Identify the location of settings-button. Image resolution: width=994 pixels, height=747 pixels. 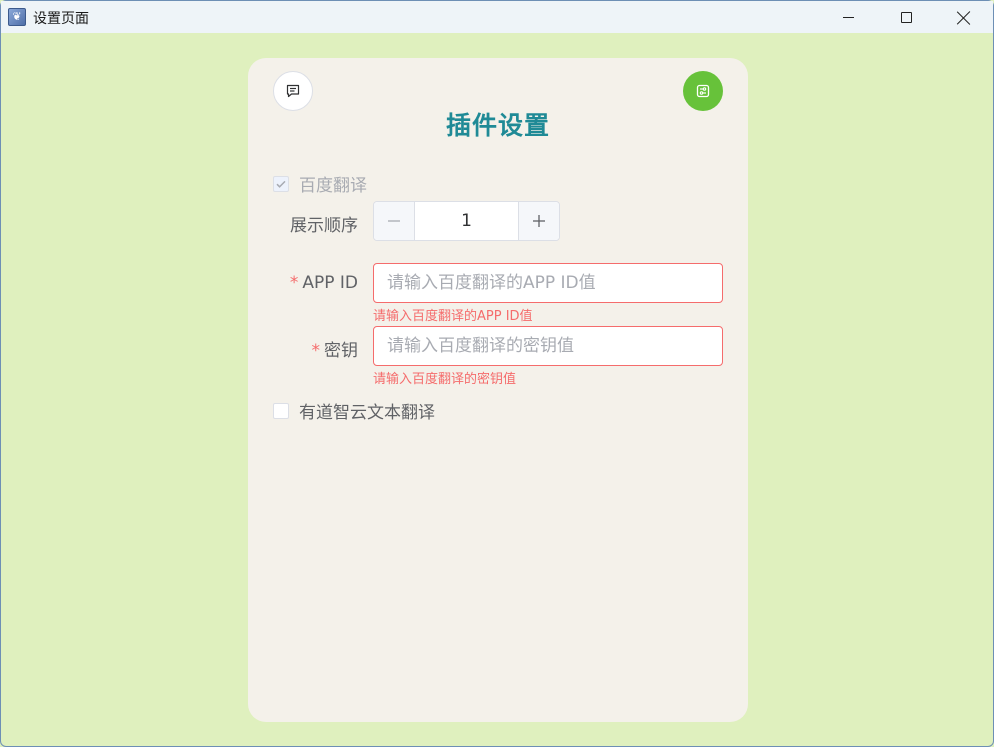
(703, 91).